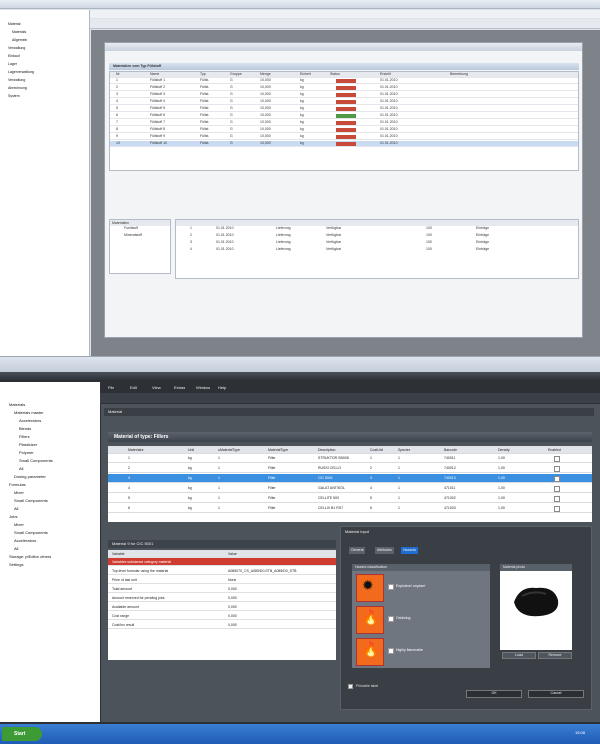  Describe the element at coordinates (222, 625) in the screenshot. I see `property-row: Cost/Inc result 0,000` at that location.